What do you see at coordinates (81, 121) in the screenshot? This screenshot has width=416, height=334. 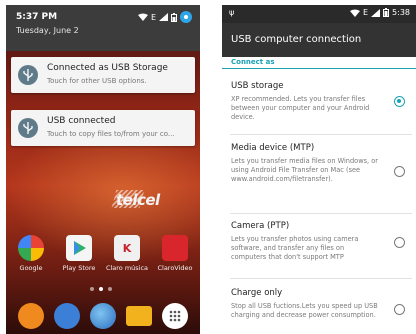 I see `notification-title: USB connected` at bounding box center [81, 121].